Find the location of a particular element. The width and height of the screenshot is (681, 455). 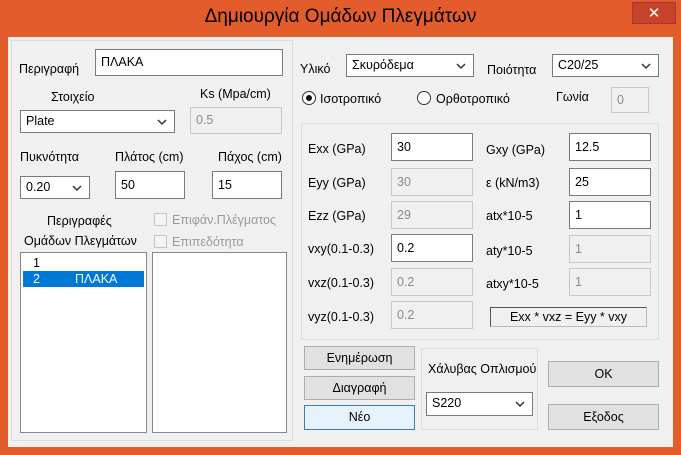

ezz-label: Ezz (GPa) is located at coordinates (337, 216).